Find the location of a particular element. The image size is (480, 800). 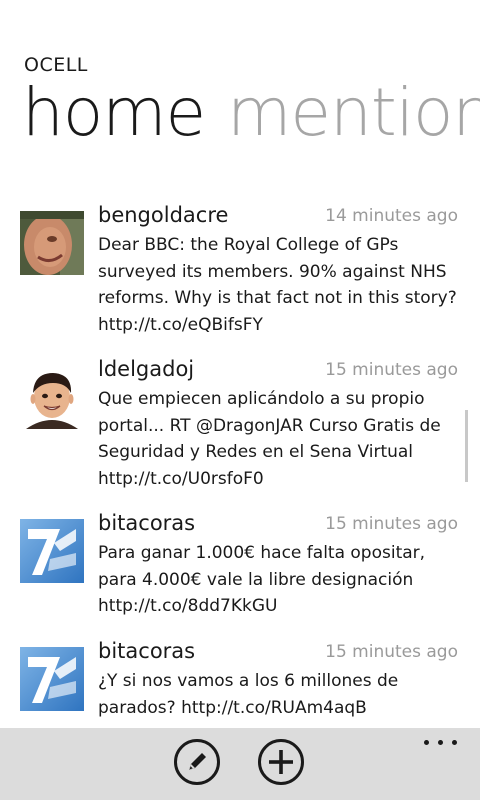

cartoon-avatar-icon is located at coordinates (52, 397).